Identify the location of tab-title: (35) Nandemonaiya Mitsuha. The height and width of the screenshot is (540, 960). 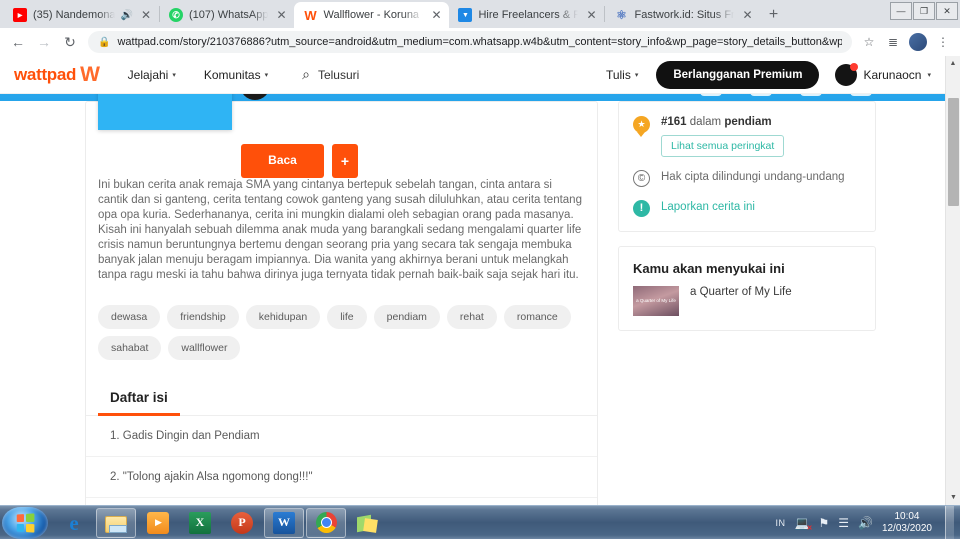
(74, 15).